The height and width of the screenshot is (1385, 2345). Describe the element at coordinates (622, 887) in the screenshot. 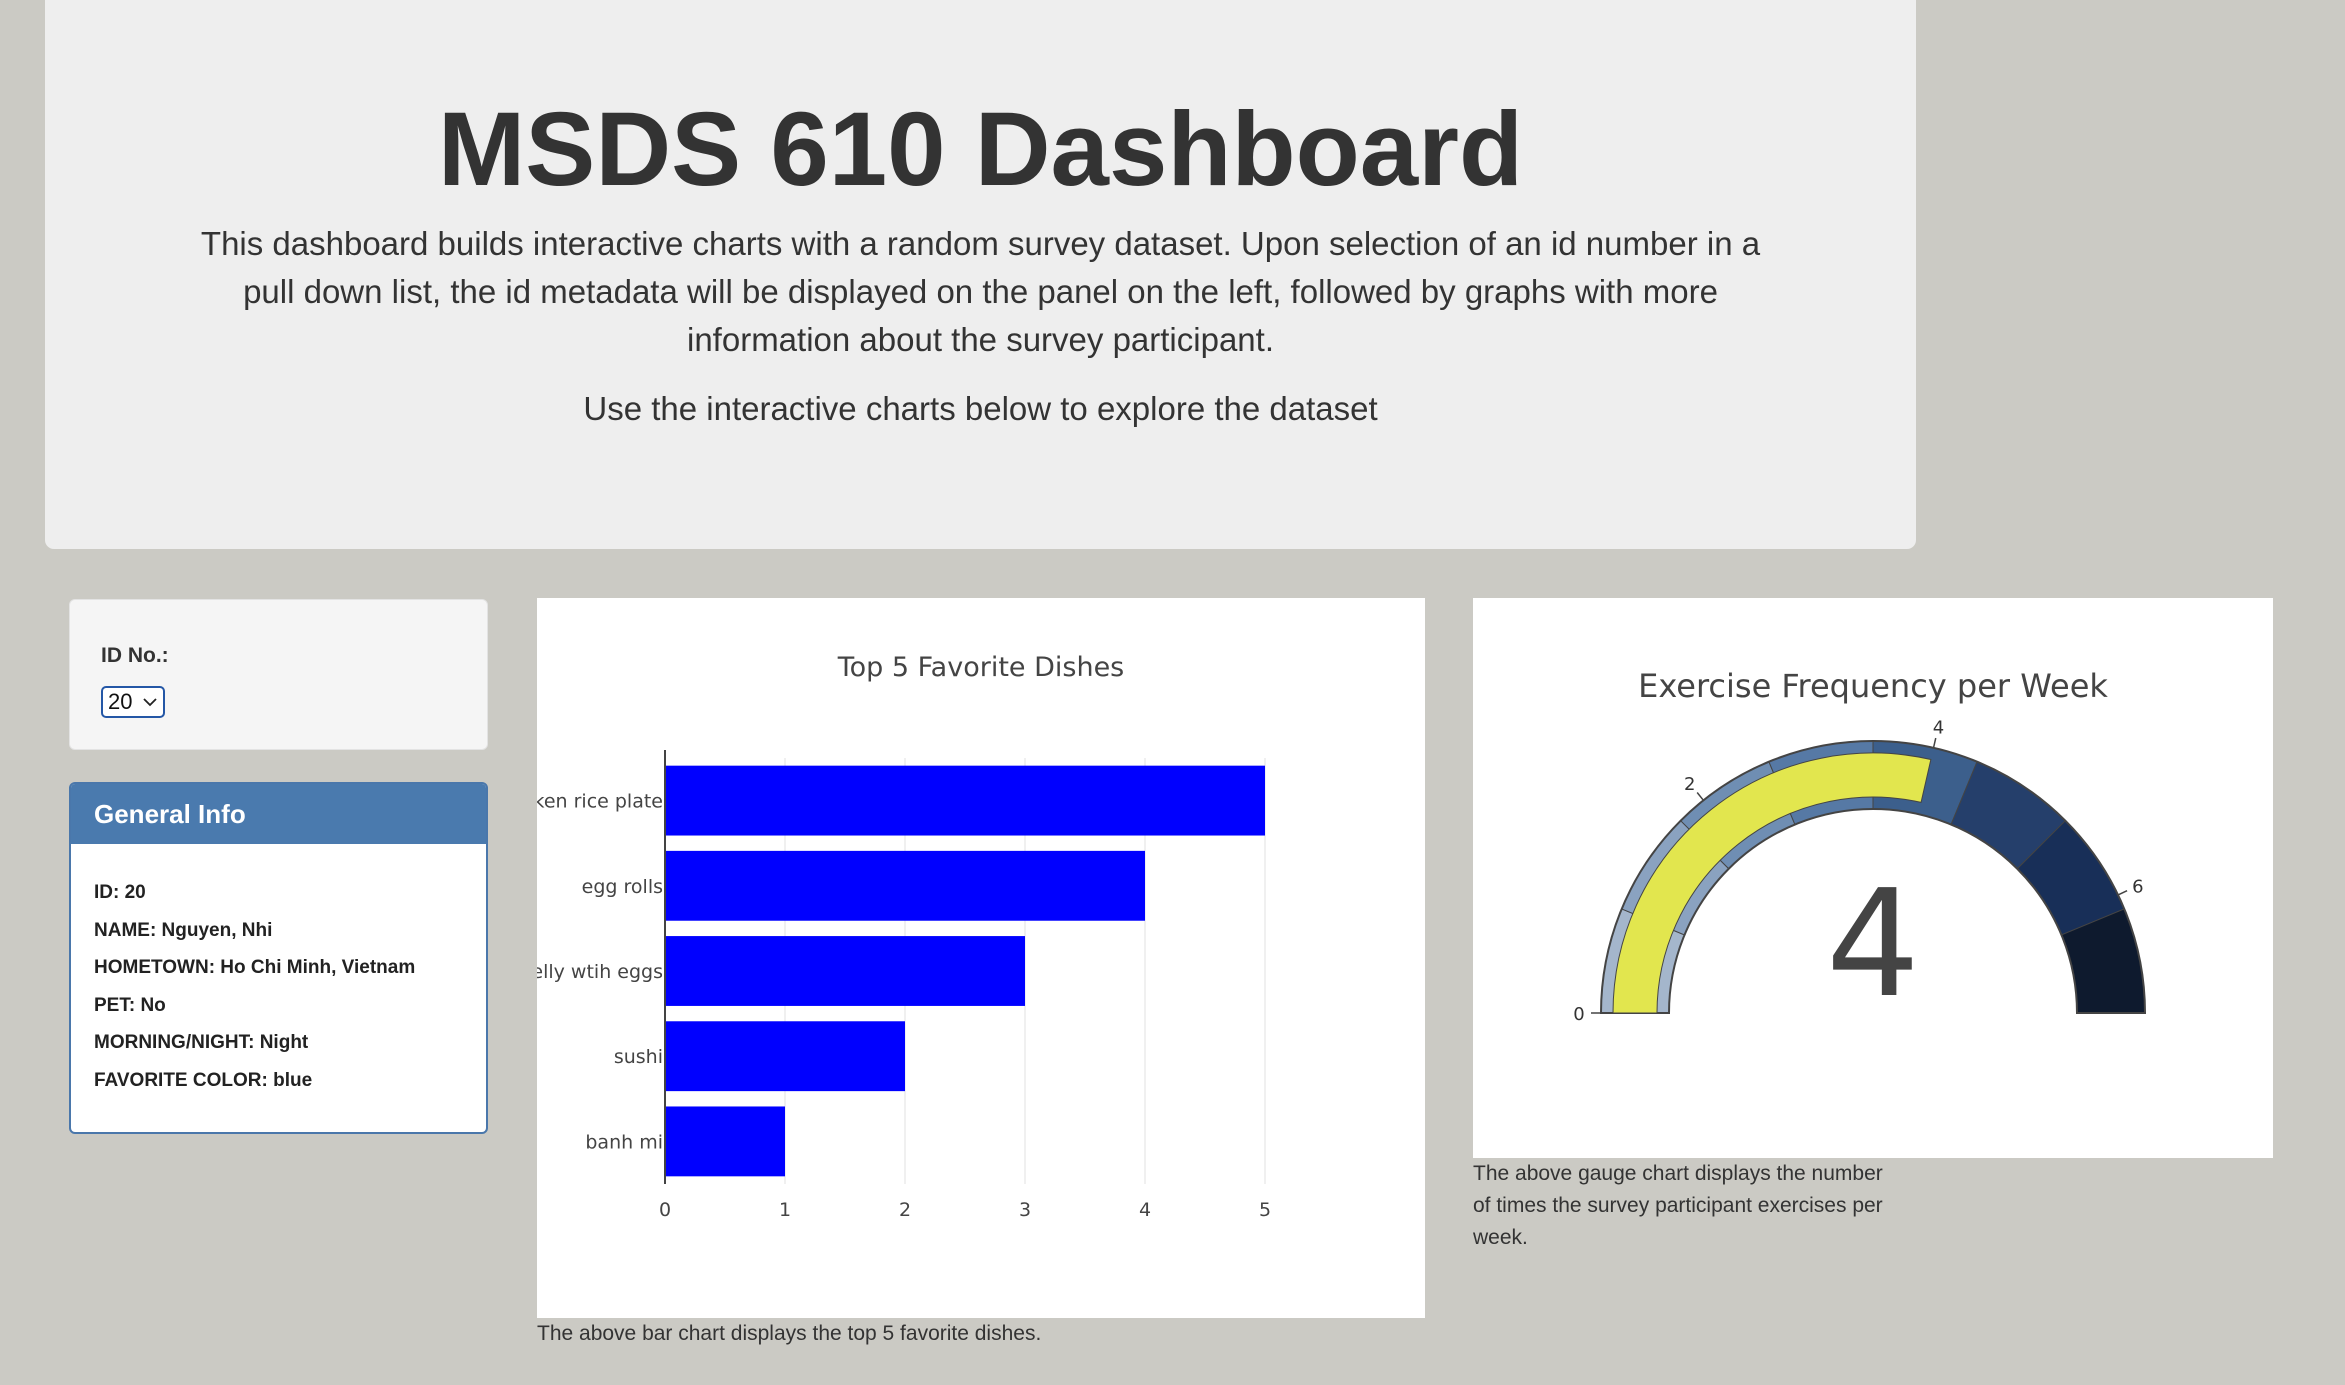

I see `y-tick-label: egg rolls` at that location.